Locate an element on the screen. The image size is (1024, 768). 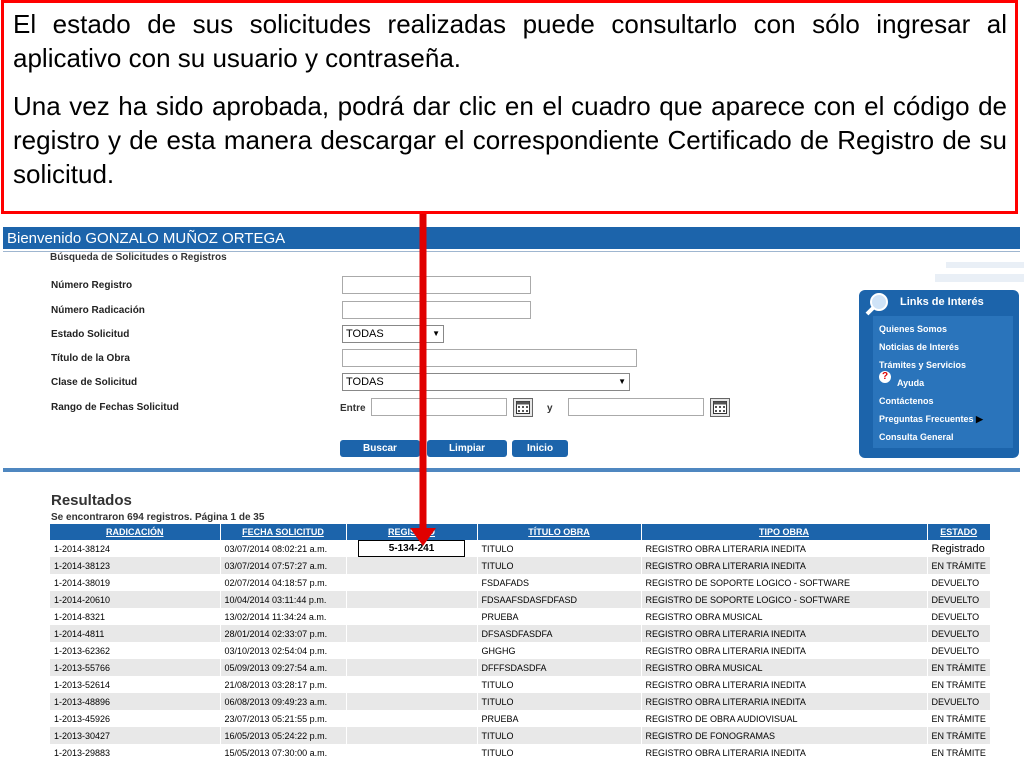
numero-registro-label: Número Registro is located at coordinates (92, 285).